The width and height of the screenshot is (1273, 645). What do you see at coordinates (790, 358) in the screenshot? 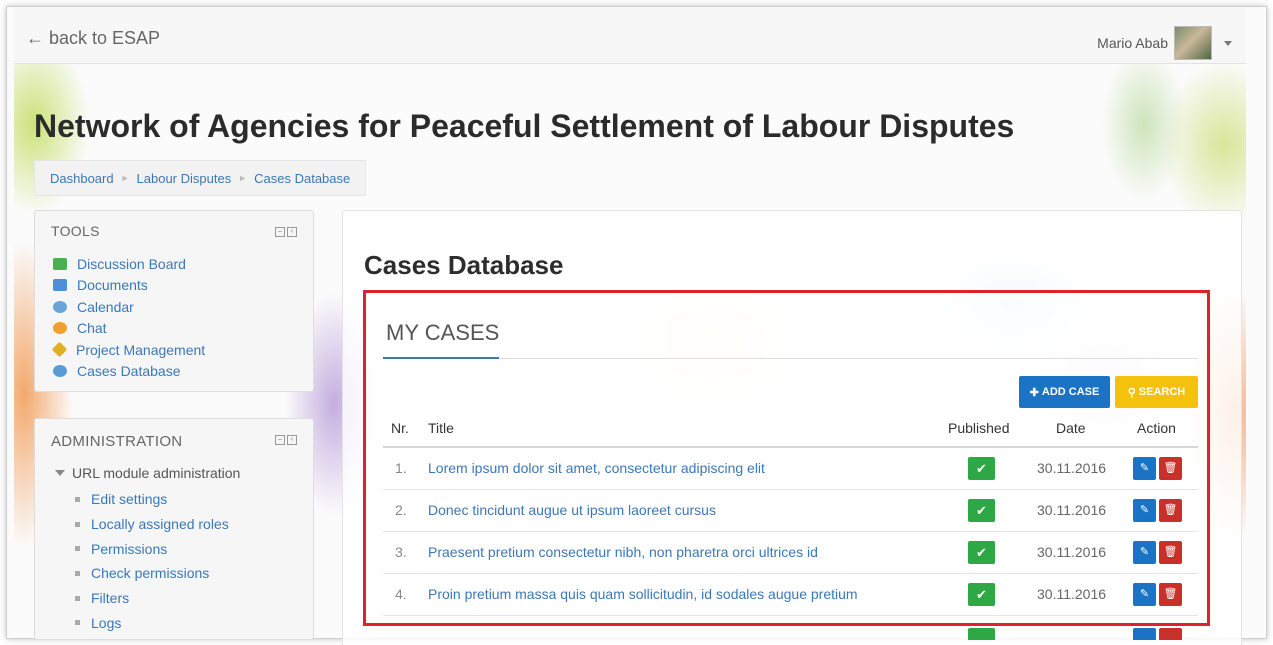
I see `heading-divider` at bounding box center [790, 358].